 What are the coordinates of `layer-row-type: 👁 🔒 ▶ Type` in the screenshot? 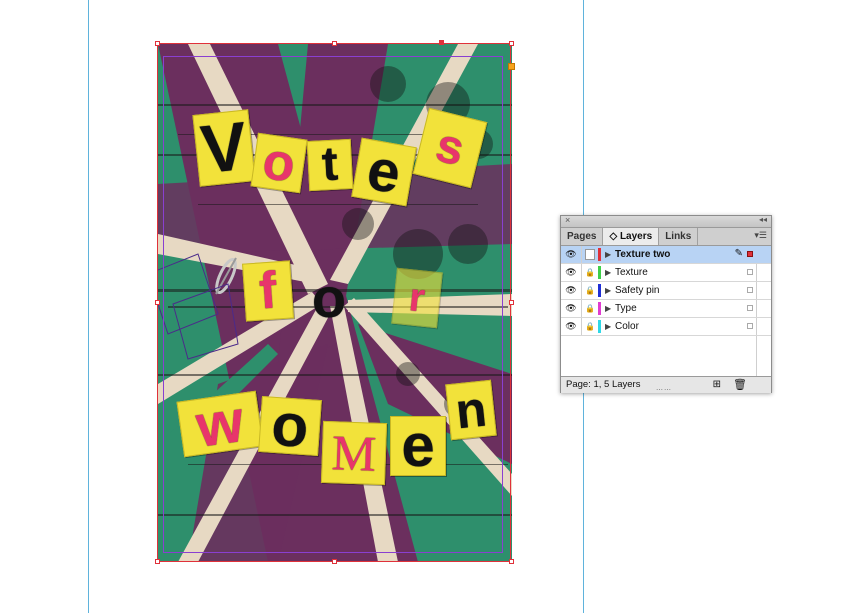 It's located at (666, 309).